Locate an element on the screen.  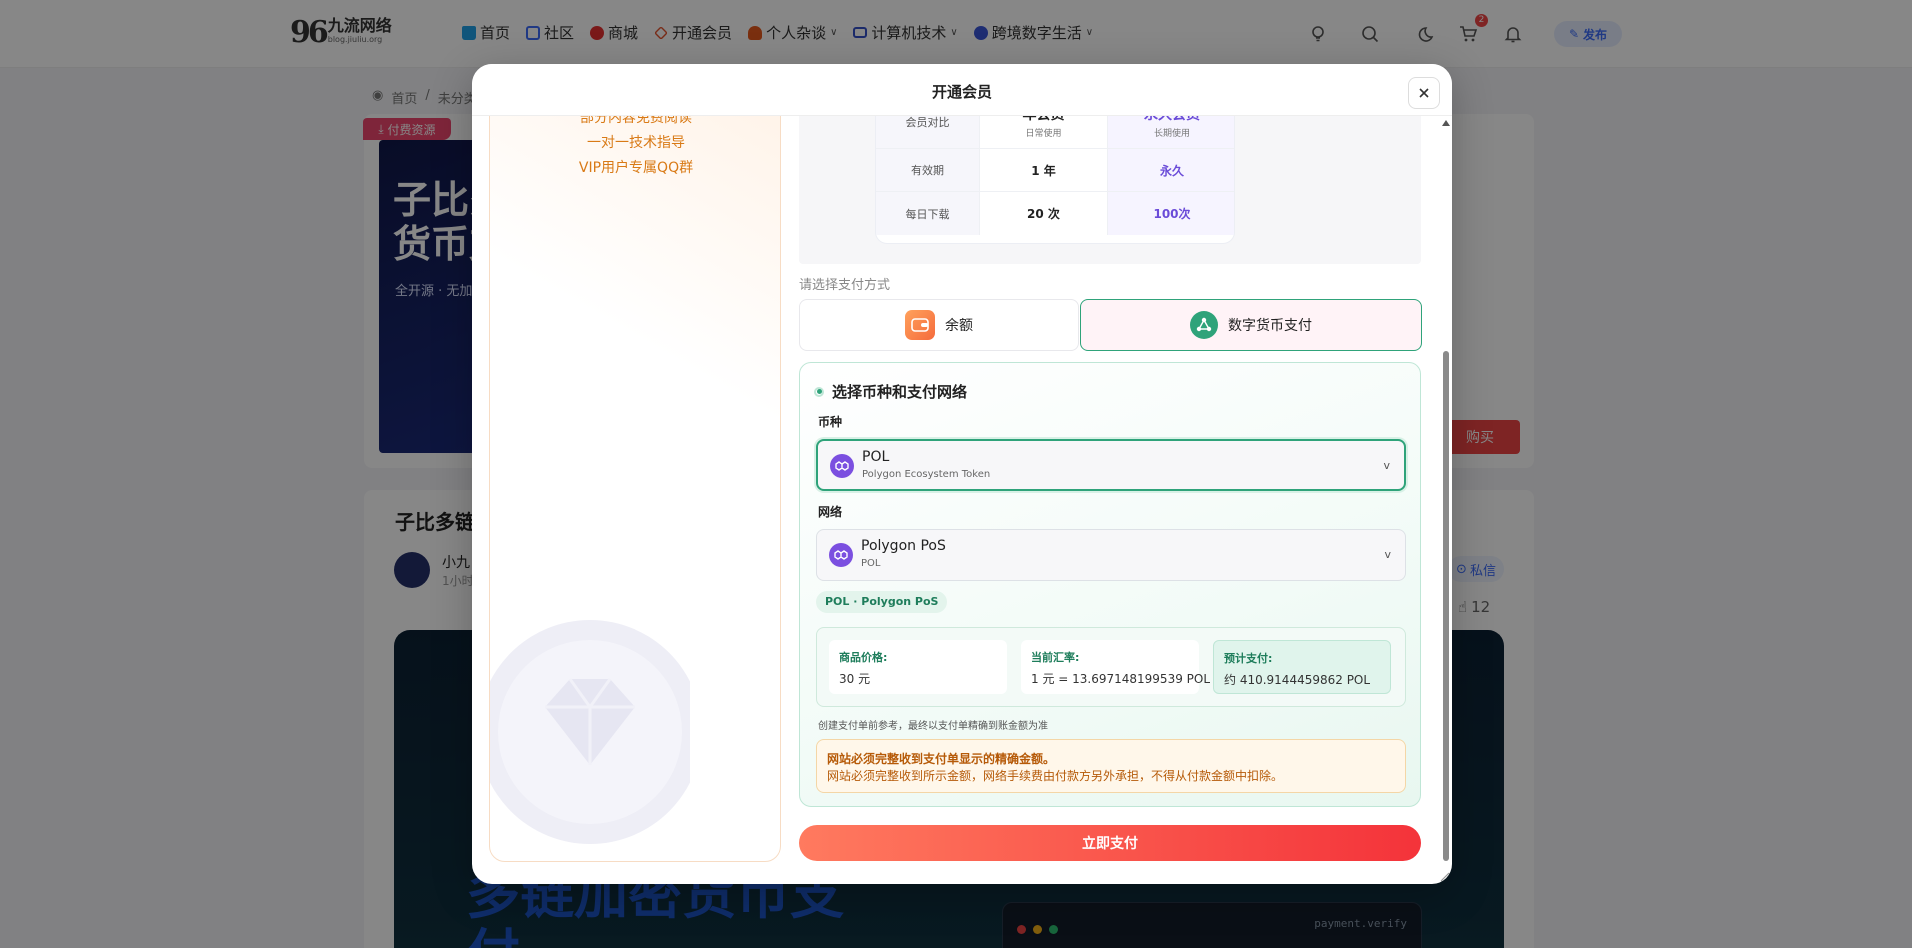
network-name: Polygon PoS is located at coordinates (903, 546).